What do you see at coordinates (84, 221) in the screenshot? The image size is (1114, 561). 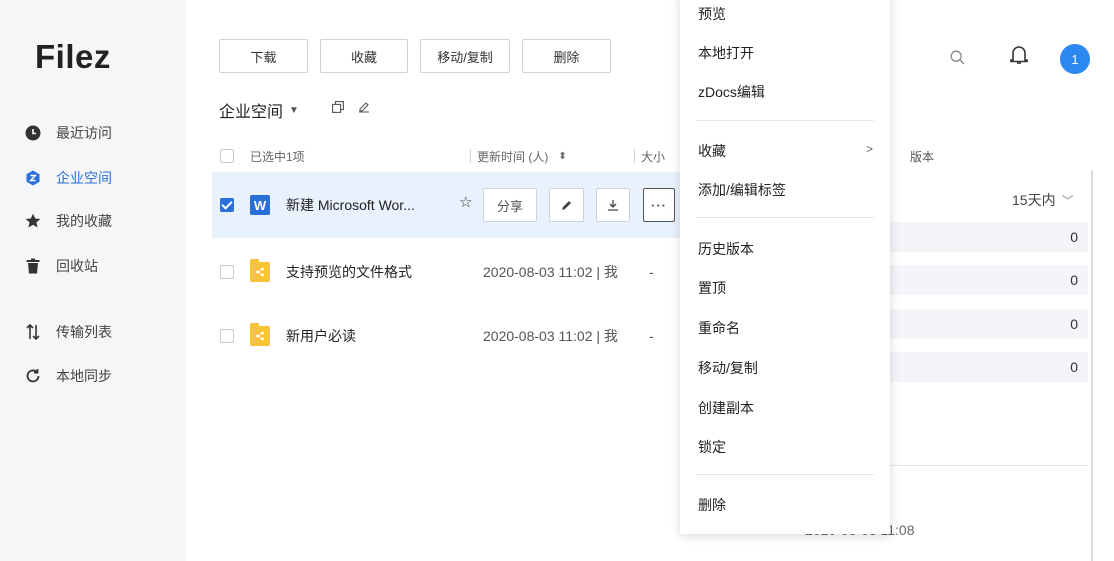 I see `sidebar-item-label: 我的收藏` at bounding box center [84, 221].